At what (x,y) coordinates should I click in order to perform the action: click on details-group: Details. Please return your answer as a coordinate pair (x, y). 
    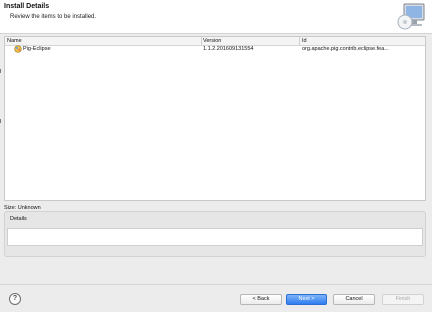
    Looking at the image, I should click on (215, 234).